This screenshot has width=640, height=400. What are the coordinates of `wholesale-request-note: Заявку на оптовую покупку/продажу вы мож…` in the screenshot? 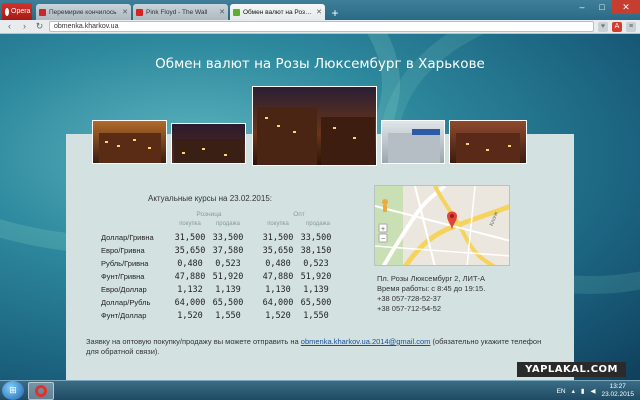 It's located at (316, 347).